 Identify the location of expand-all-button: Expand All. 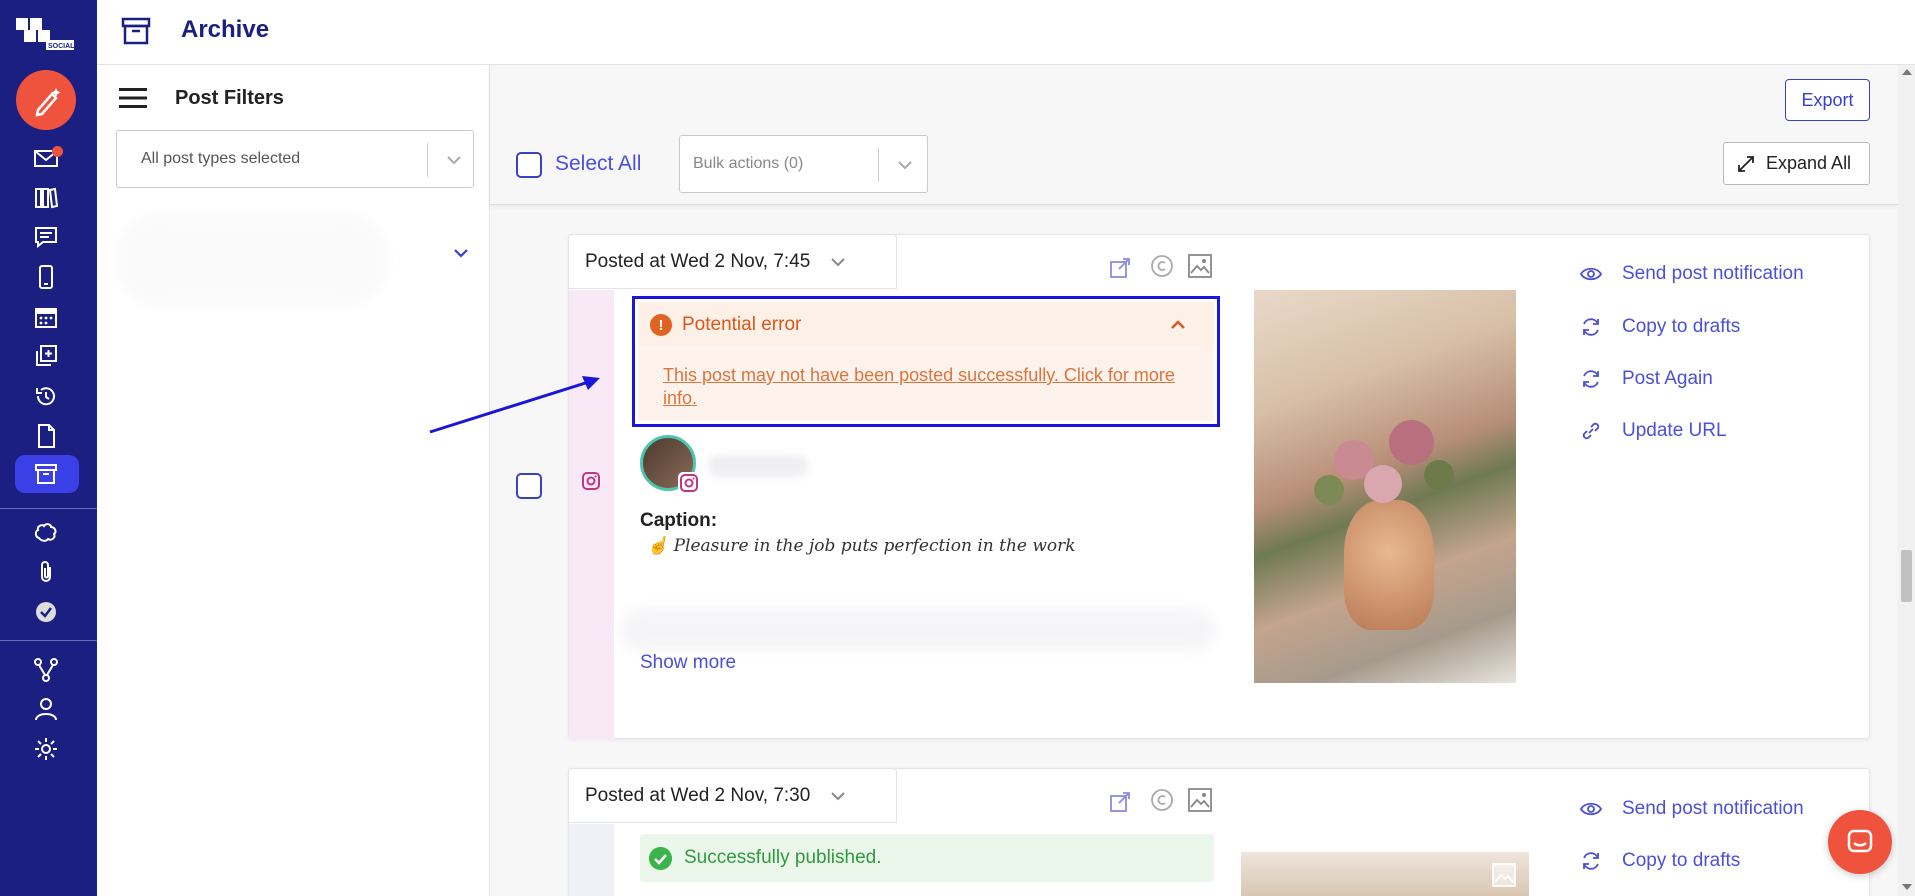
(1796, 163).